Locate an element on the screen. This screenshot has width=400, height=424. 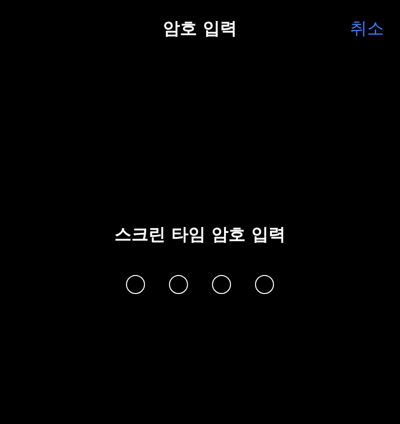
screen-title: 암호 입력 is located at coordinates (200, 29).